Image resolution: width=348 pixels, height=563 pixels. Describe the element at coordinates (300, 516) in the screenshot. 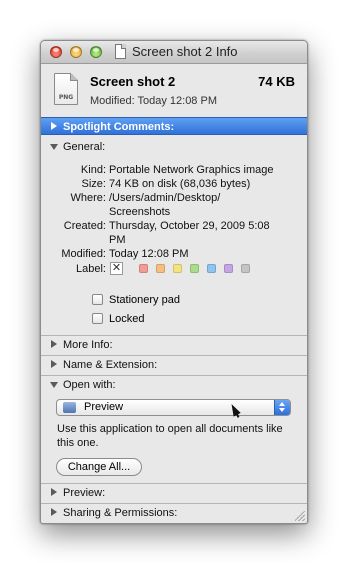

I see `resize-grip-icon` at that location.